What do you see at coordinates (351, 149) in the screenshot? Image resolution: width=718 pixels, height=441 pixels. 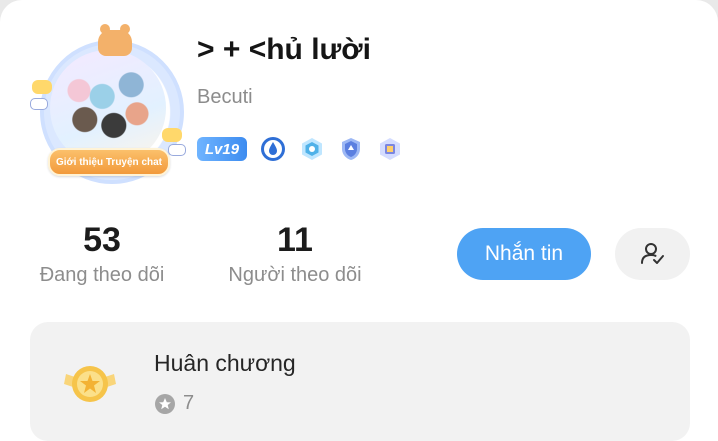 I see `shield-badge-icon` at bounding box center [351, 149].